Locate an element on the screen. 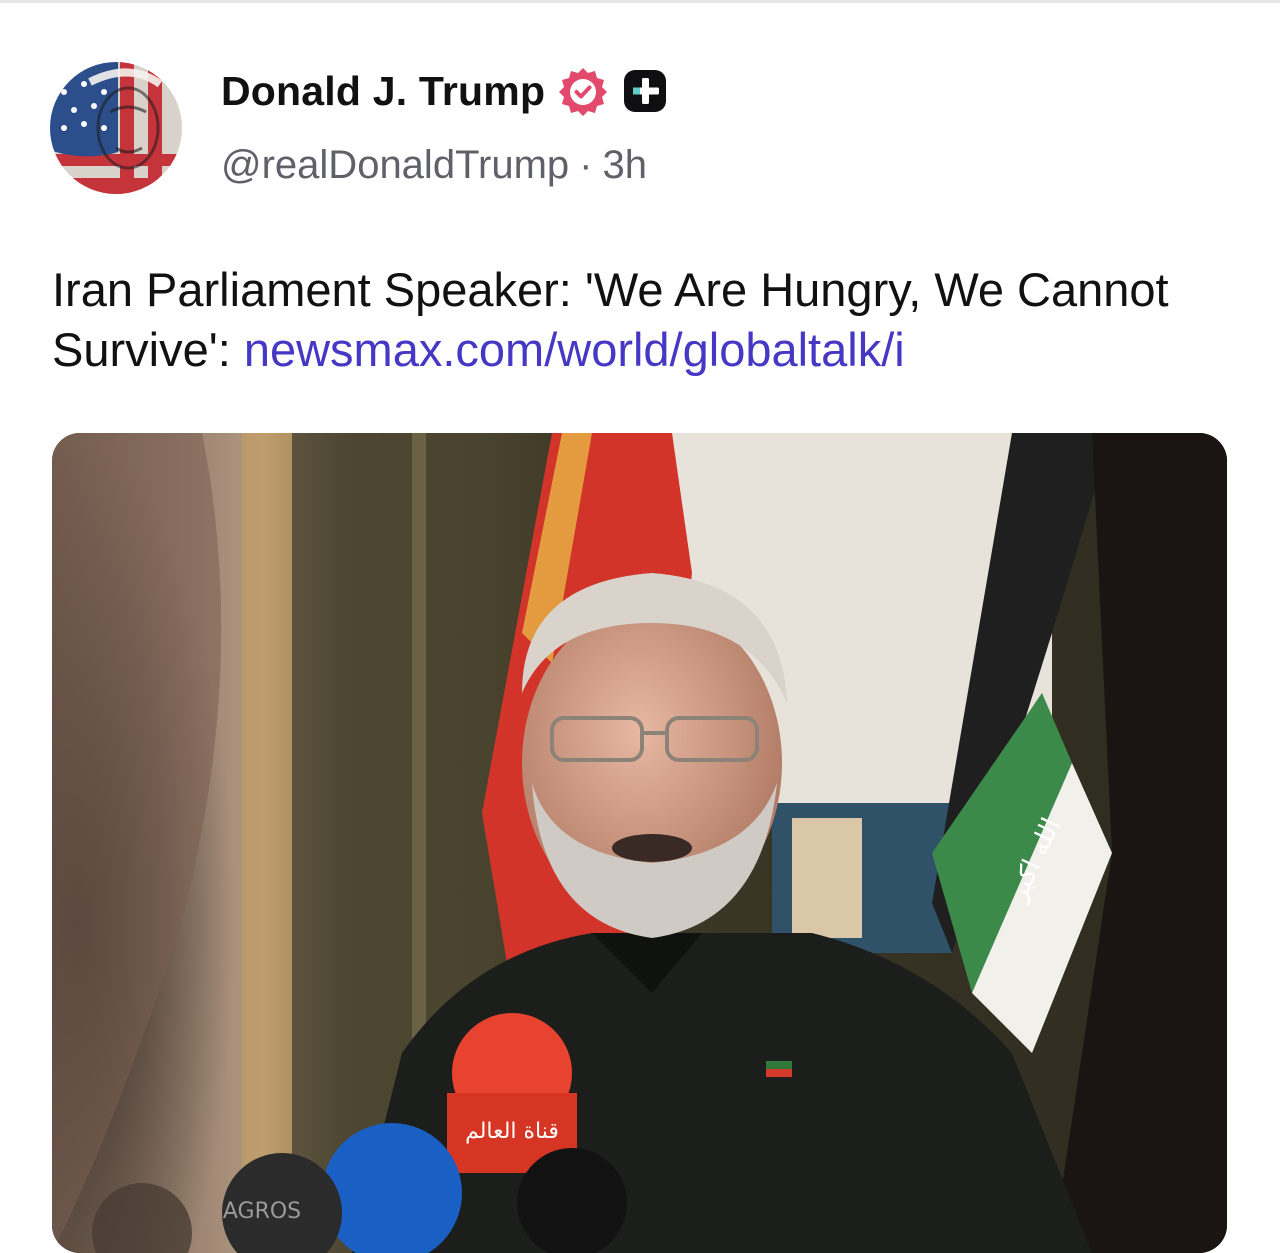 The height and width of the screenshot is (1253, 1280). avatar is located at coordinates (116, 128).